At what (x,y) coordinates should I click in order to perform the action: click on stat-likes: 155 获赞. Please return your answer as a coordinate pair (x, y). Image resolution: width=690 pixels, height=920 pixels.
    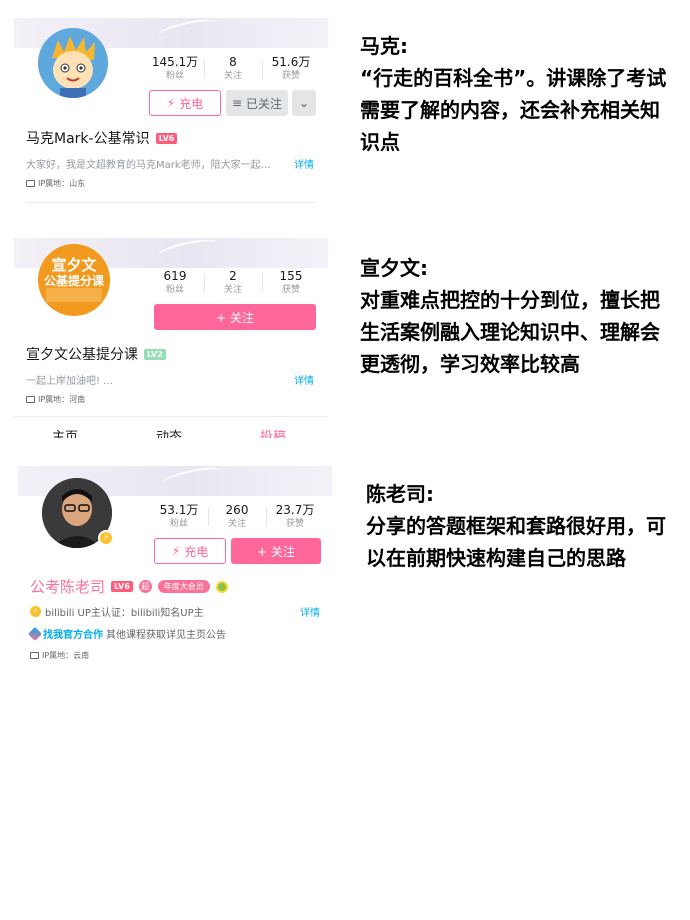
    Looking at the image, I should click on (291, 282).